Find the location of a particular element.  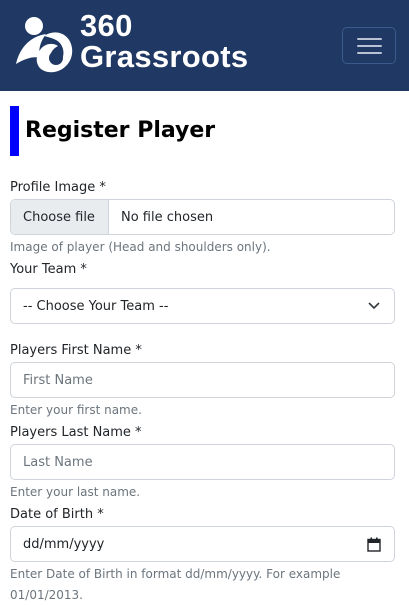

dob-input: dd/mm/yyyy is located at coordinates (202, 544).